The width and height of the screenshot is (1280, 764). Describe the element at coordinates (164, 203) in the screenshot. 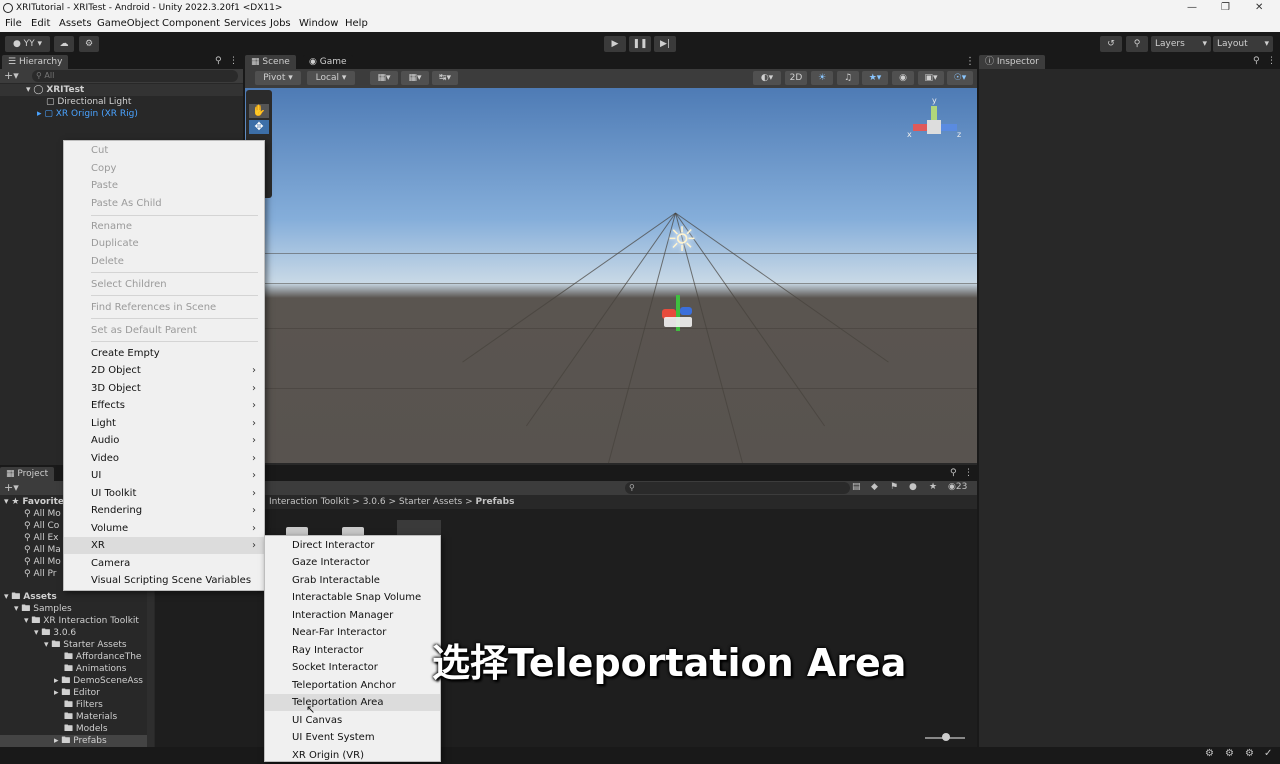

I see `menu-item-paste-as-child: Paste As Child` at that location.